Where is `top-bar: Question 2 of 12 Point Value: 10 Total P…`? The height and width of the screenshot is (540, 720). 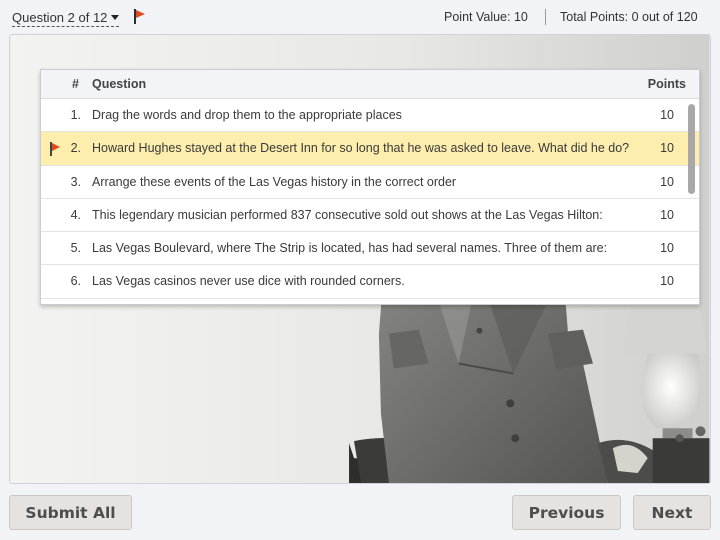 top-bar: Question 2 of 12 Point Value: 10 Total P… is located at coordinates (360, 17).